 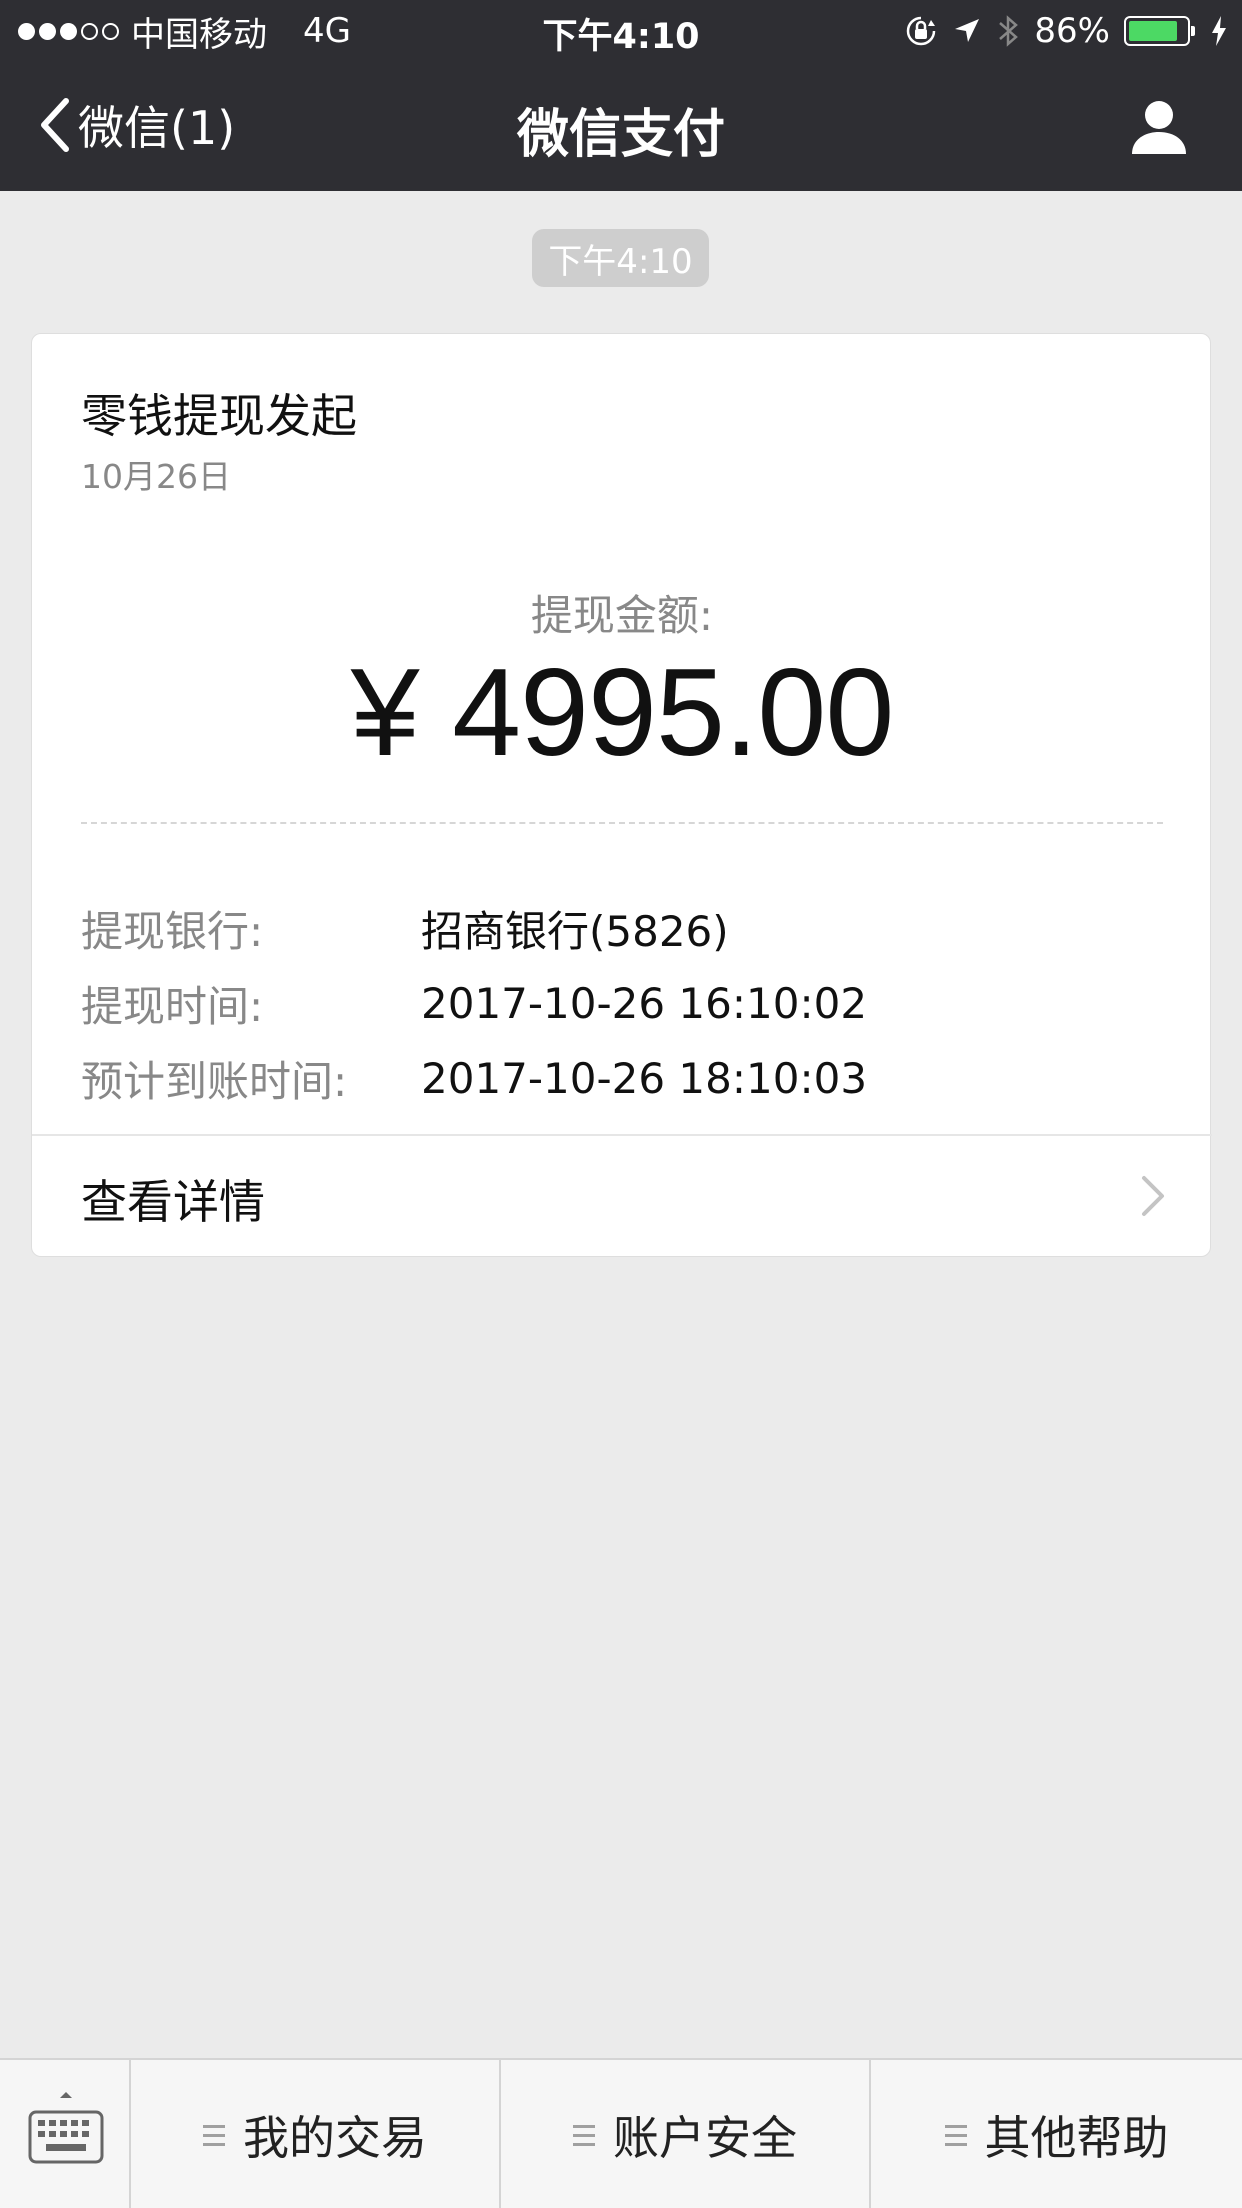 I want to click on keyboard-icon, so click(x=66, y=2128).